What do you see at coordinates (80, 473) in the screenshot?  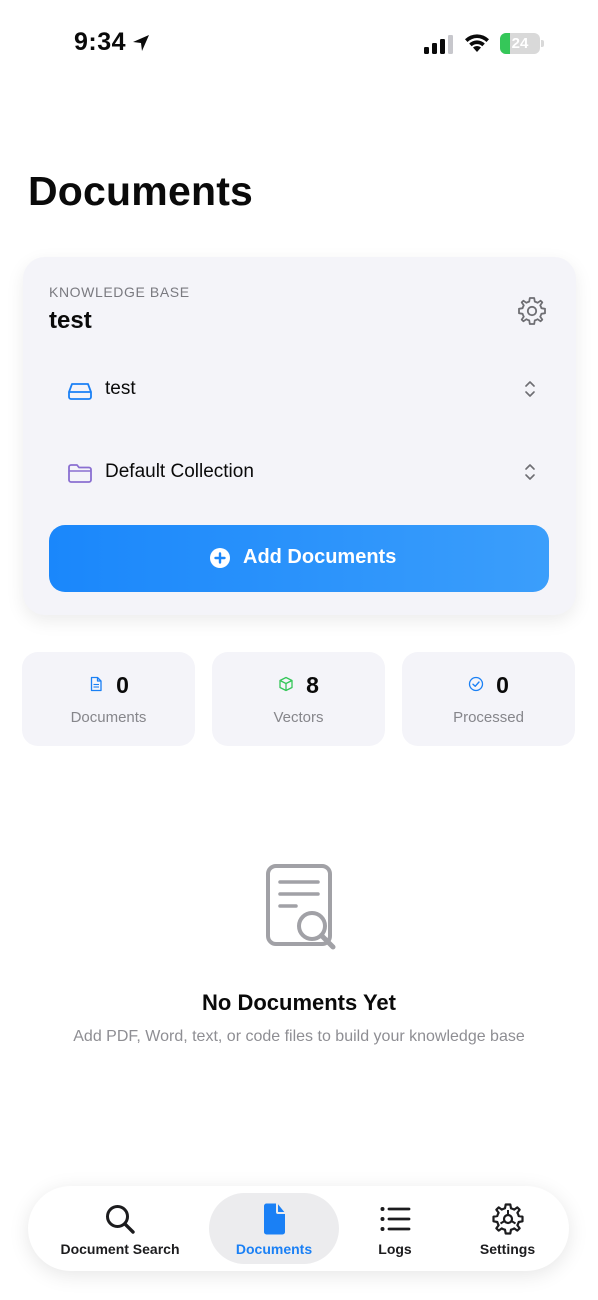 I see `folder-icon` at bounding box center [80, 473].